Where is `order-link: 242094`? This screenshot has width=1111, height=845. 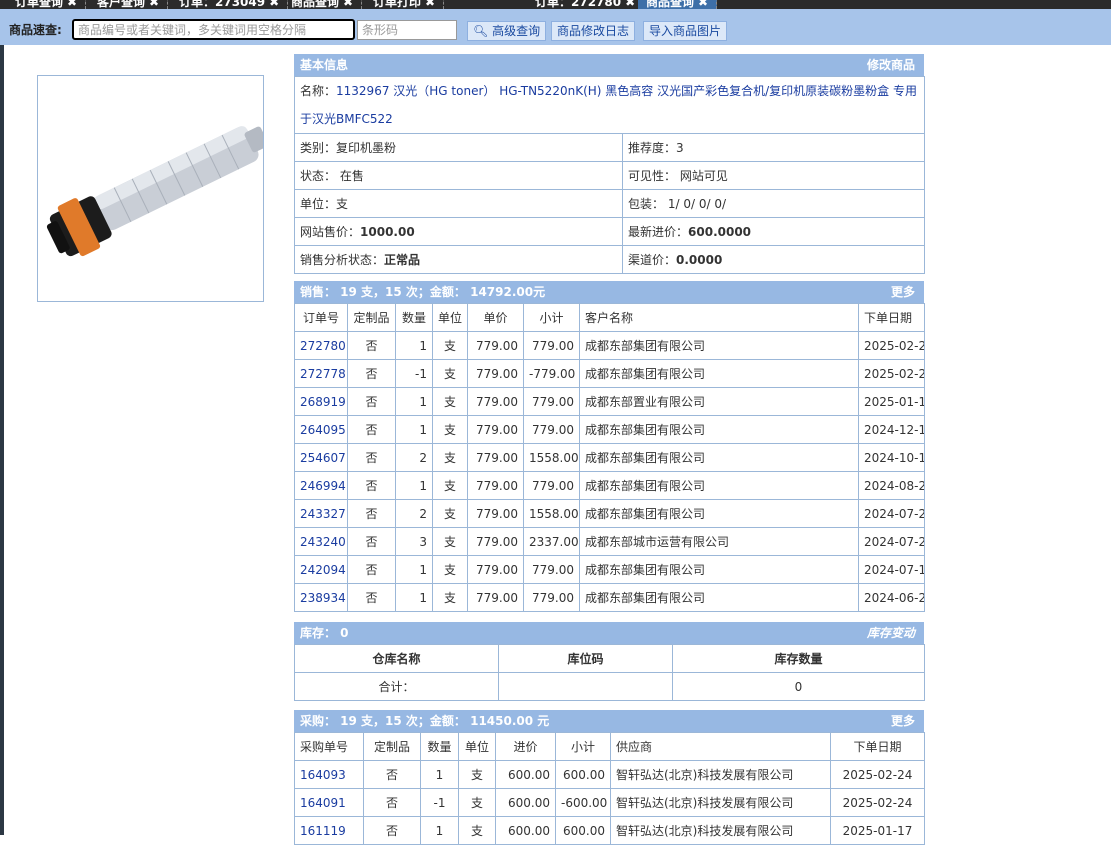 order-link: 242094 is located at coordinates (321, 569).